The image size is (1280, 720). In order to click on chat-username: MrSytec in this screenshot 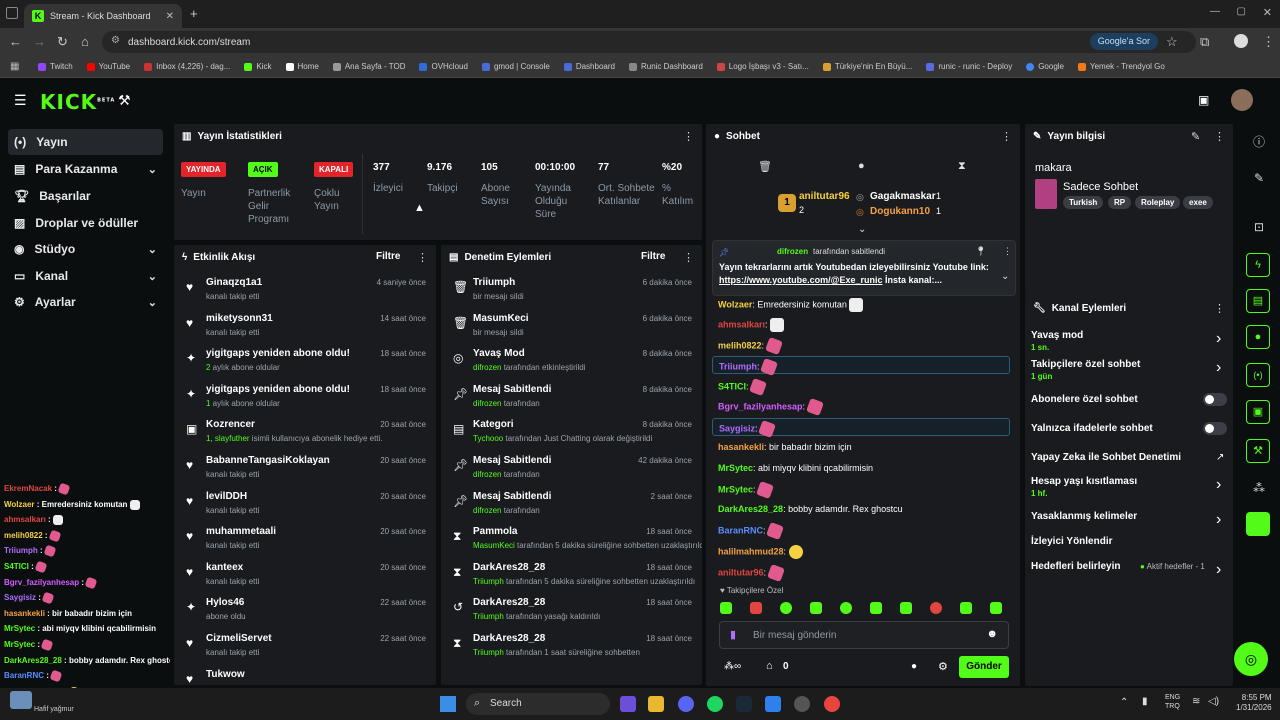, I will do `click(735, 468)`.